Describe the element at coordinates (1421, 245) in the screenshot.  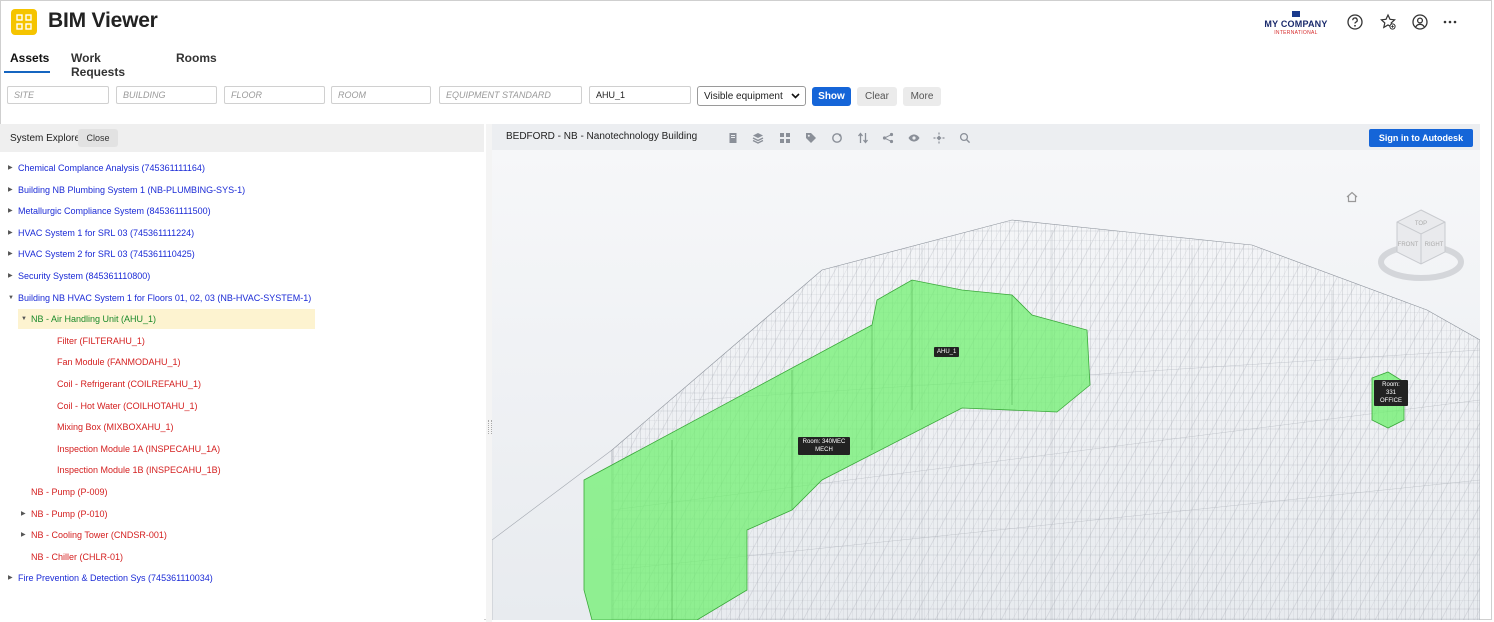
I see `viewcube: TOP FRONT RIGHT` at that location.